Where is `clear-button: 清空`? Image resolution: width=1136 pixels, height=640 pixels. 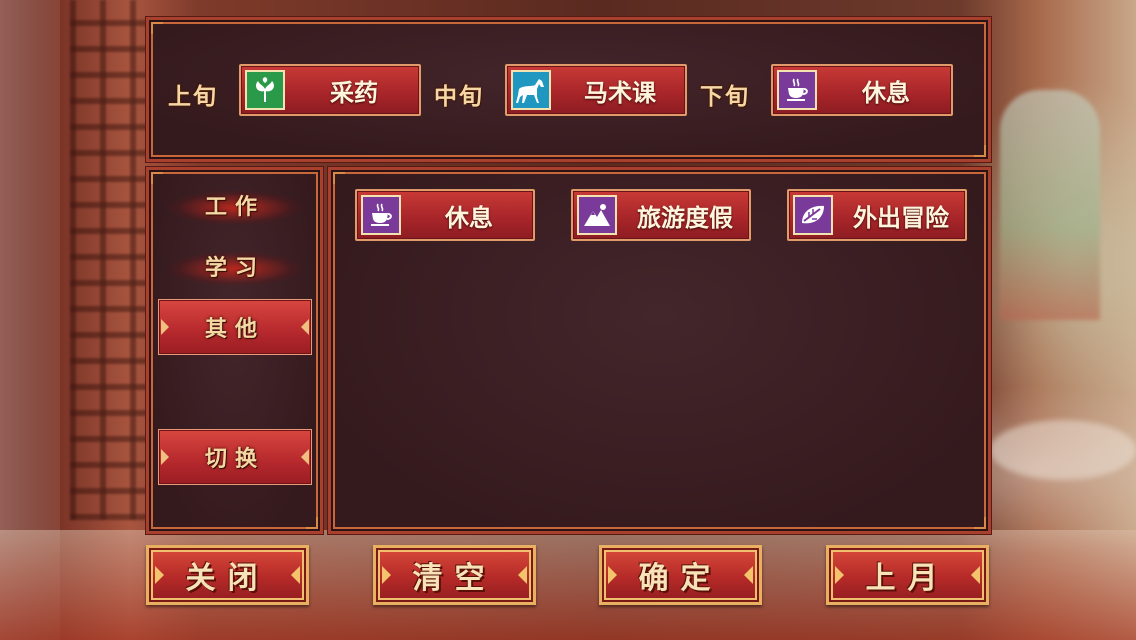 clear-button: 清空 is located at coordinates (454, 575).